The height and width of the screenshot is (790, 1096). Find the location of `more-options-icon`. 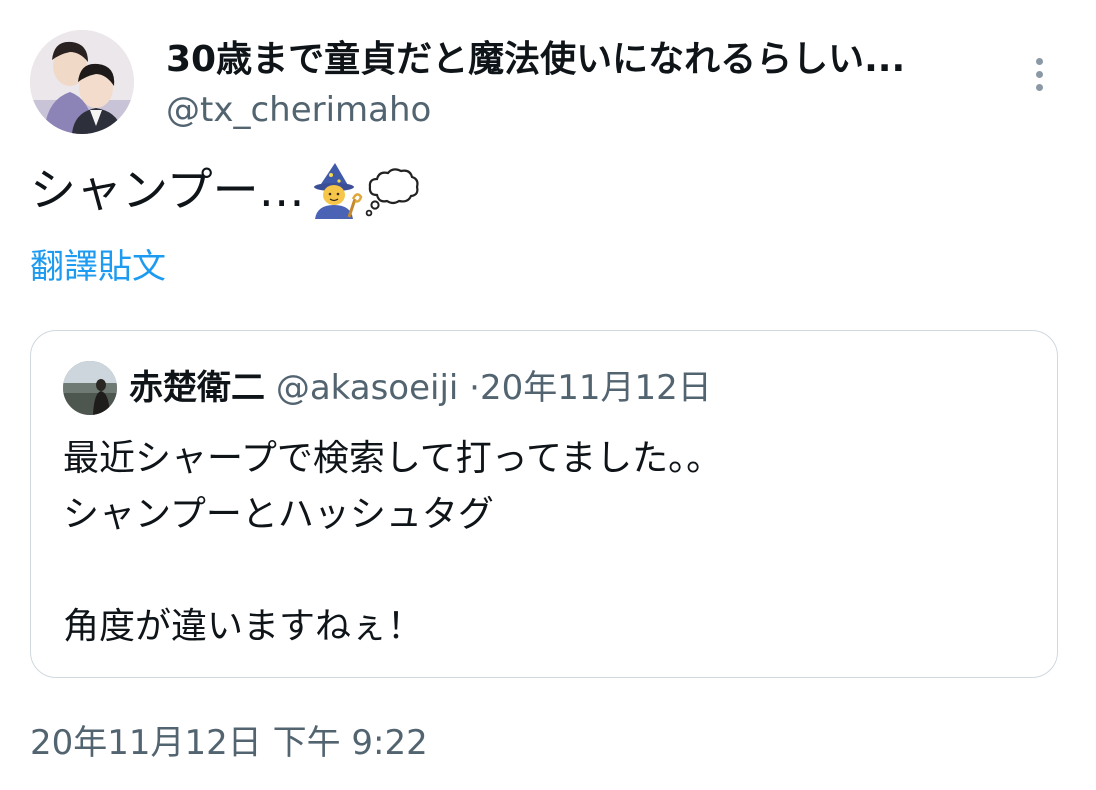

more-options-icon is located at coordinates (1040, 74).